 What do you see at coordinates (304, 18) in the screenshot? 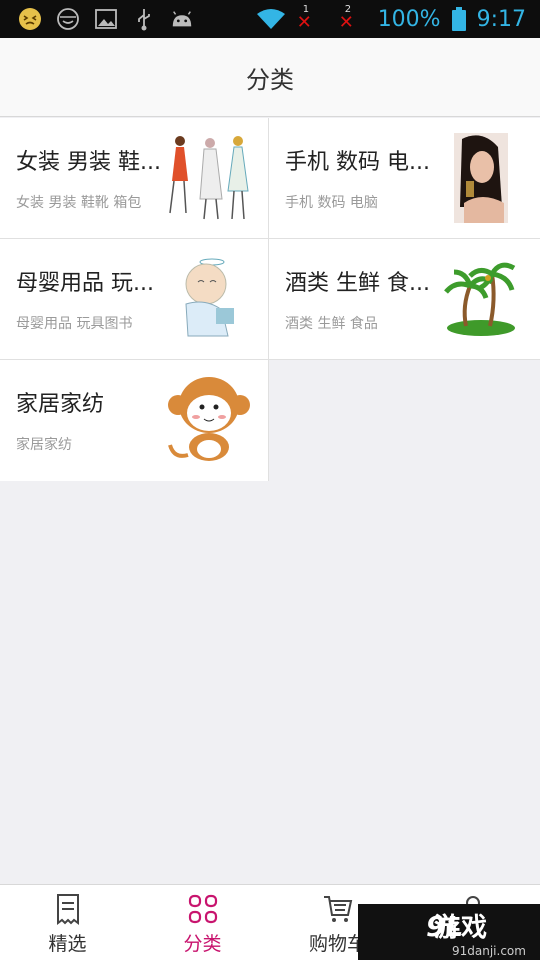
I see `sim1-no-signal-icon: 1 ✕` at bounding box center [304, 18].